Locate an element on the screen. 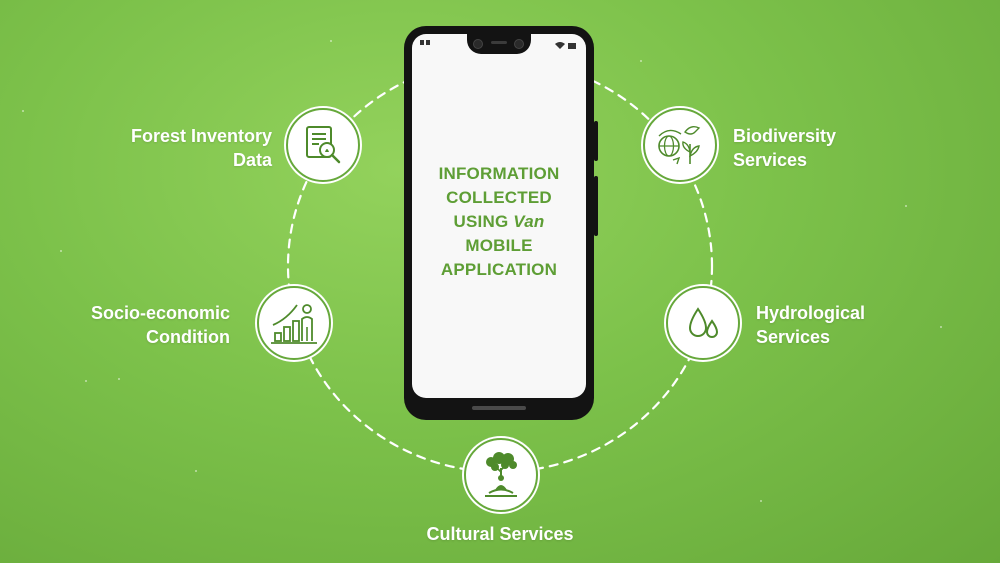  label-cultural: Cultural Services is located at coordinates (500, 534).